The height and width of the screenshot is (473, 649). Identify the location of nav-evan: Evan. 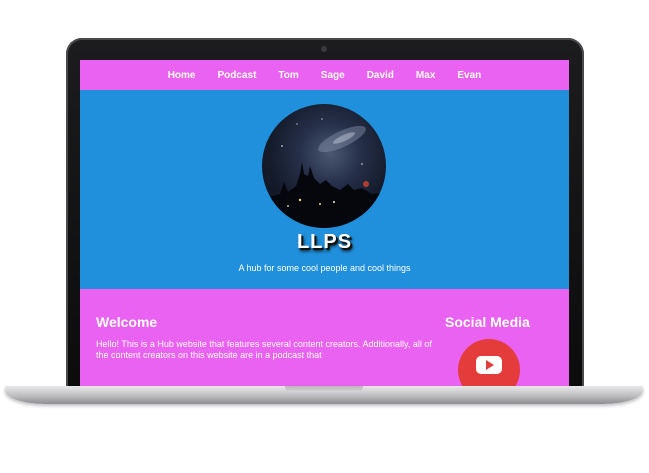
(469, 75).